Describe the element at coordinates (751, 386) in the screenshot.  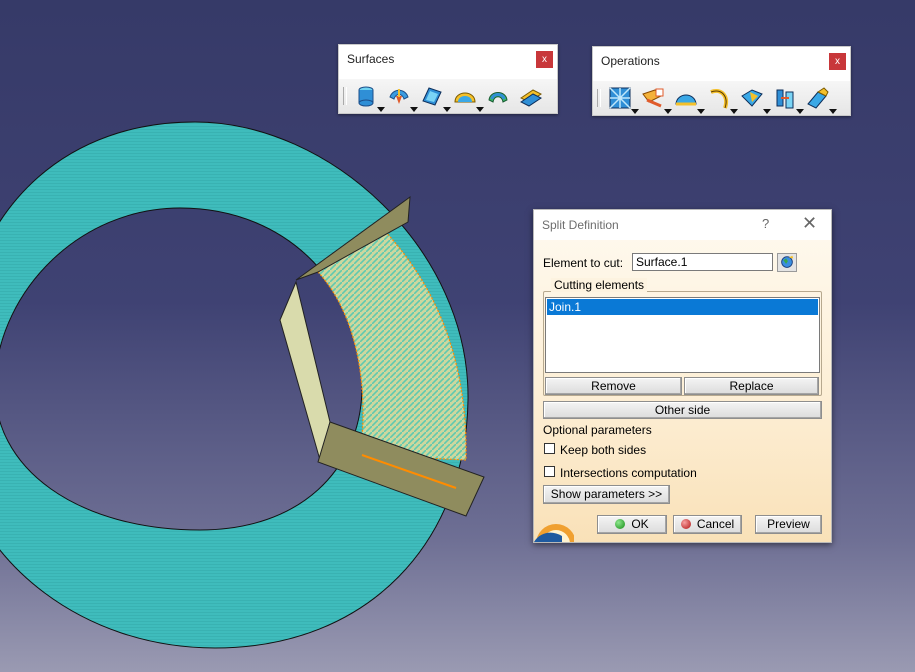
I see `replace-button: Replace` at that location.